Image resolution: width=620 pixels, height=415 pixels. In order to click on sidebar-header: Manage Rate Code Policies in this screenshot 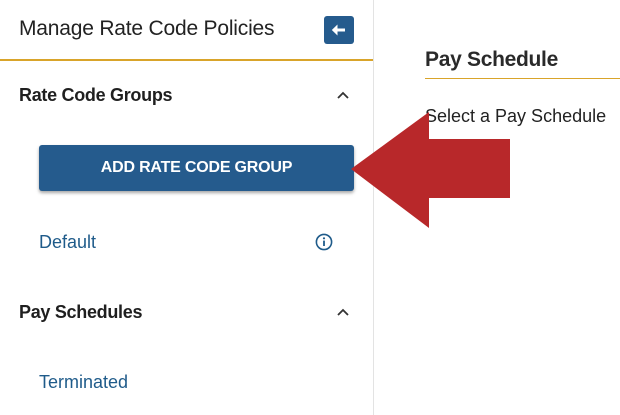, I will do `click(186, 30)`.